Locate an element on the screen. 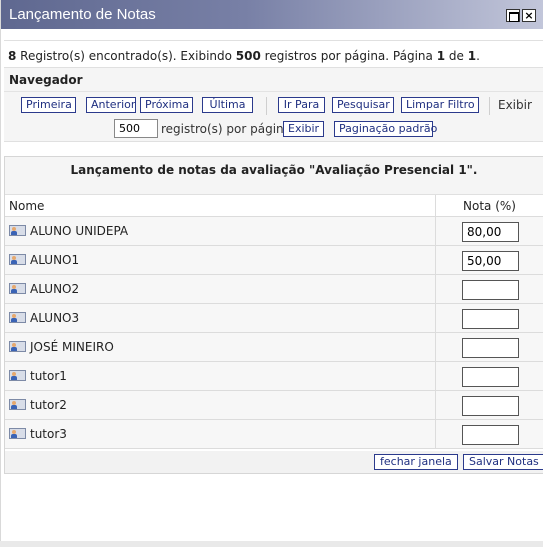  clear-filter-button: Limpar Filtro is located at coordinates (440, 105).